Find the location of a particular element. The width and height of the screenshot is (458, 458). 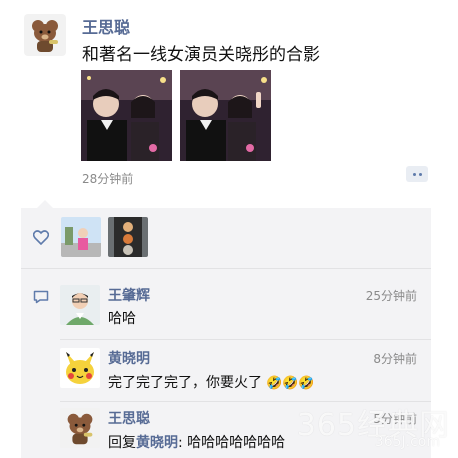

pikachu-avatar-icon is located at coordinates (80, 368).